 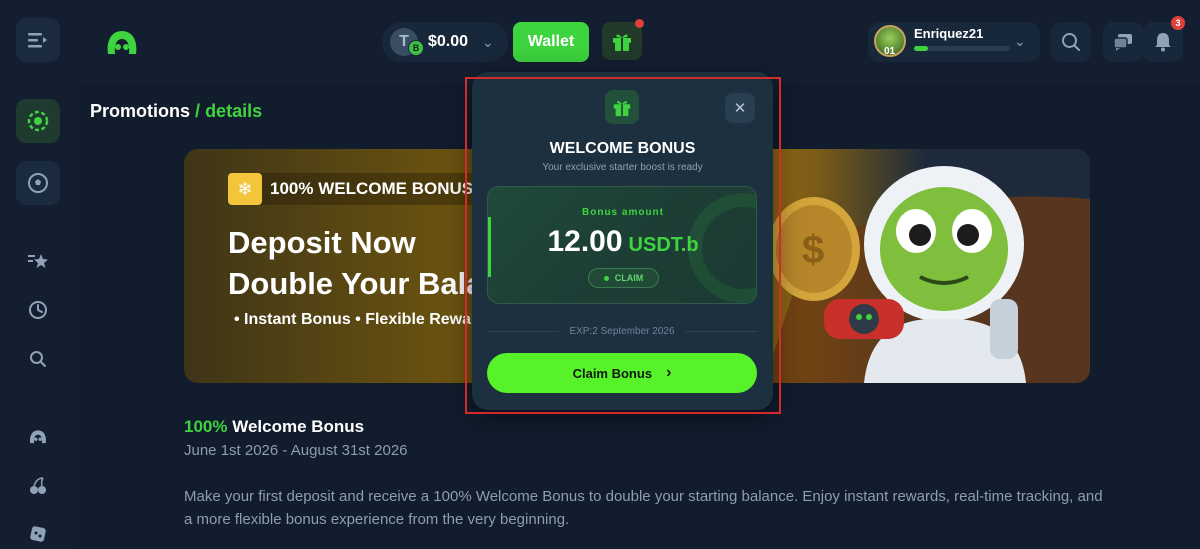 I want to click on banner-bullets: • Instant Bonus • Flexible Rewards, so click(x=365, y=319).